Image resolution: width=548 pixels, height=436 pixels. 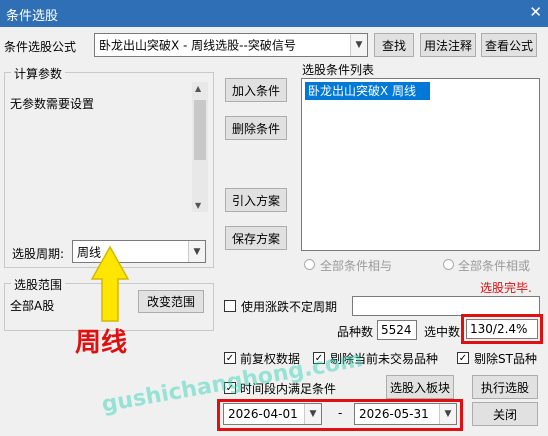 I want to click on date-from-value: 2026-04-01, so click(x=263, y=414).